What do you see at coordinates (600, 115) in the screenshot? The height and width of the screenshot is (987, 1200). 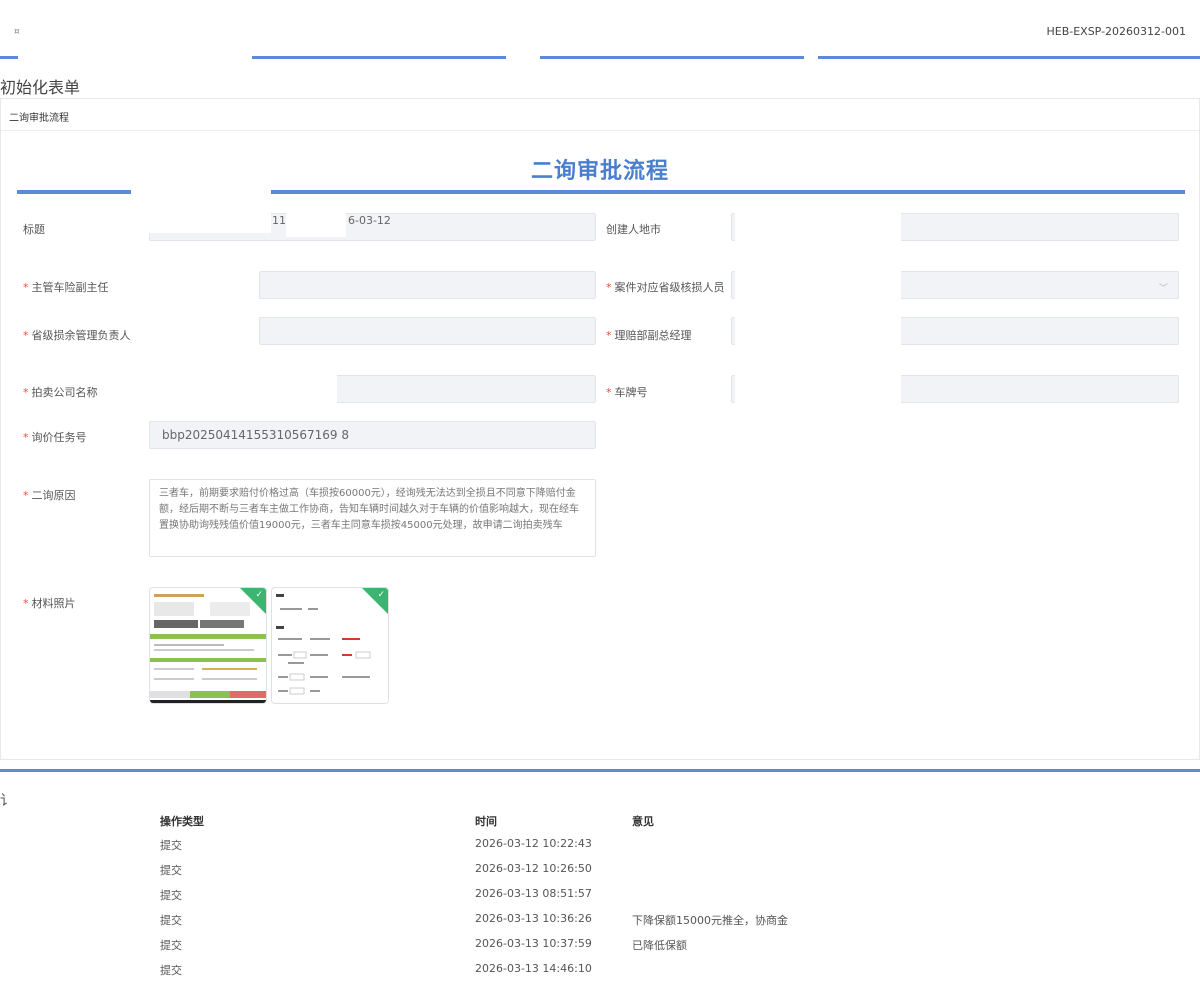 I see `card-tab: 二询审批流程` at bounding box center [600, 115].